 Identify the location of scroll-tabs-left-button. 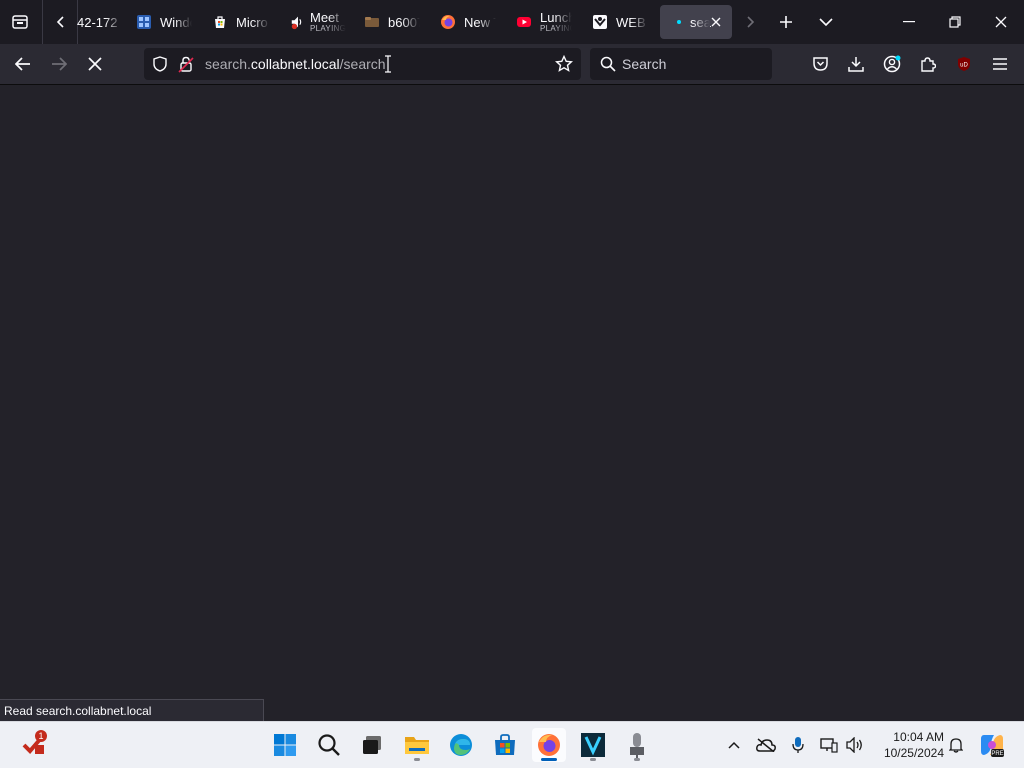
(61, 22).